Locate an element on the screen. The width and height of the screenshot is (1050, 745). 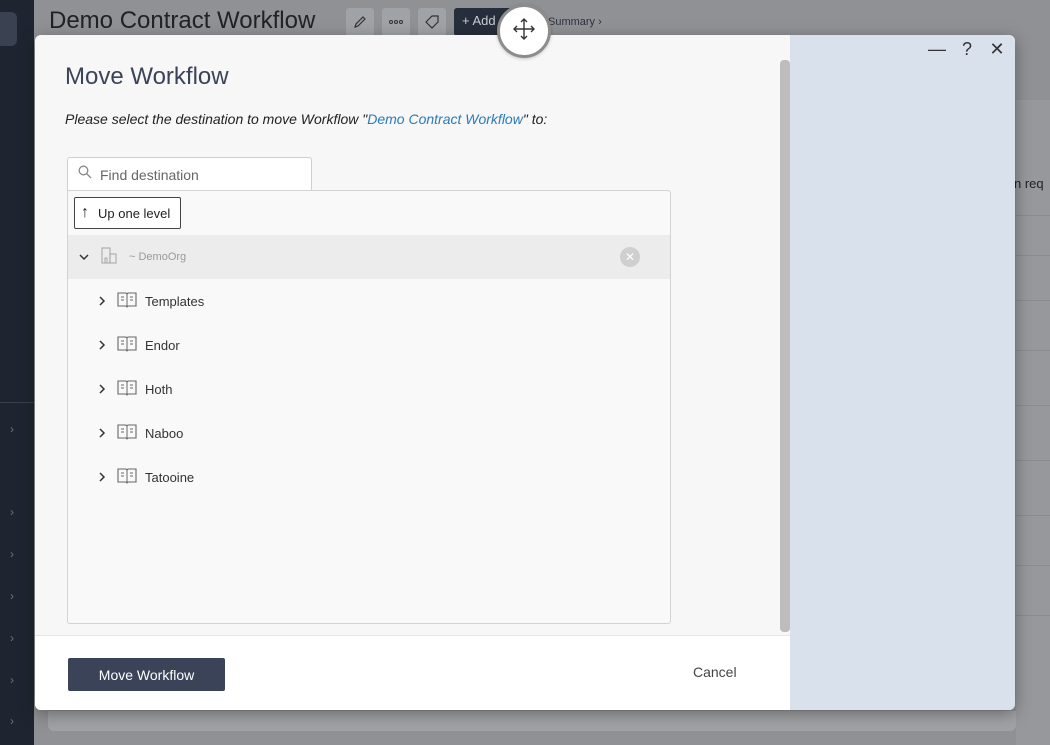
arrow-up-icon: ↑ is located at coordinates (85, 212).